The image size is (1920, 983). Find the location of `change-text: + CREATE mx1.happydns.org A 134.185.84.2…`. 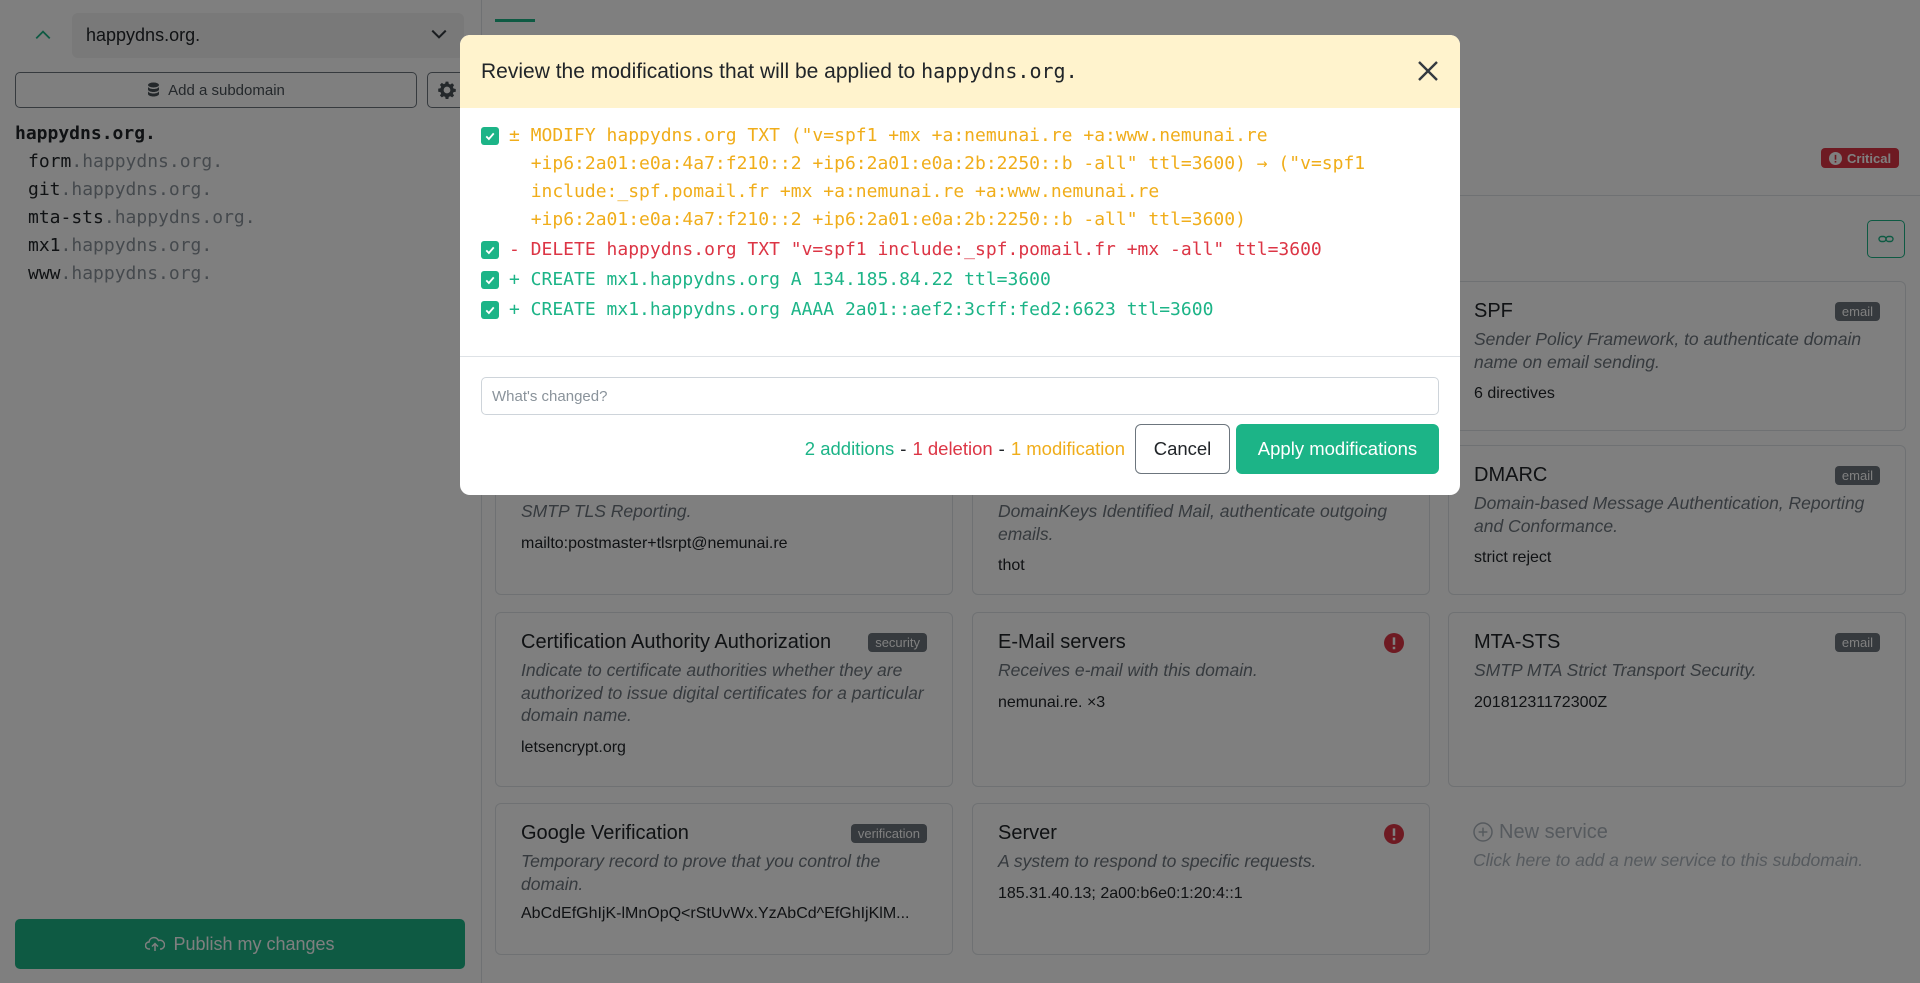

change-text: + CREATE mx1.happydns.org A 134.185.84.2… is located at coordinates (780, 279).